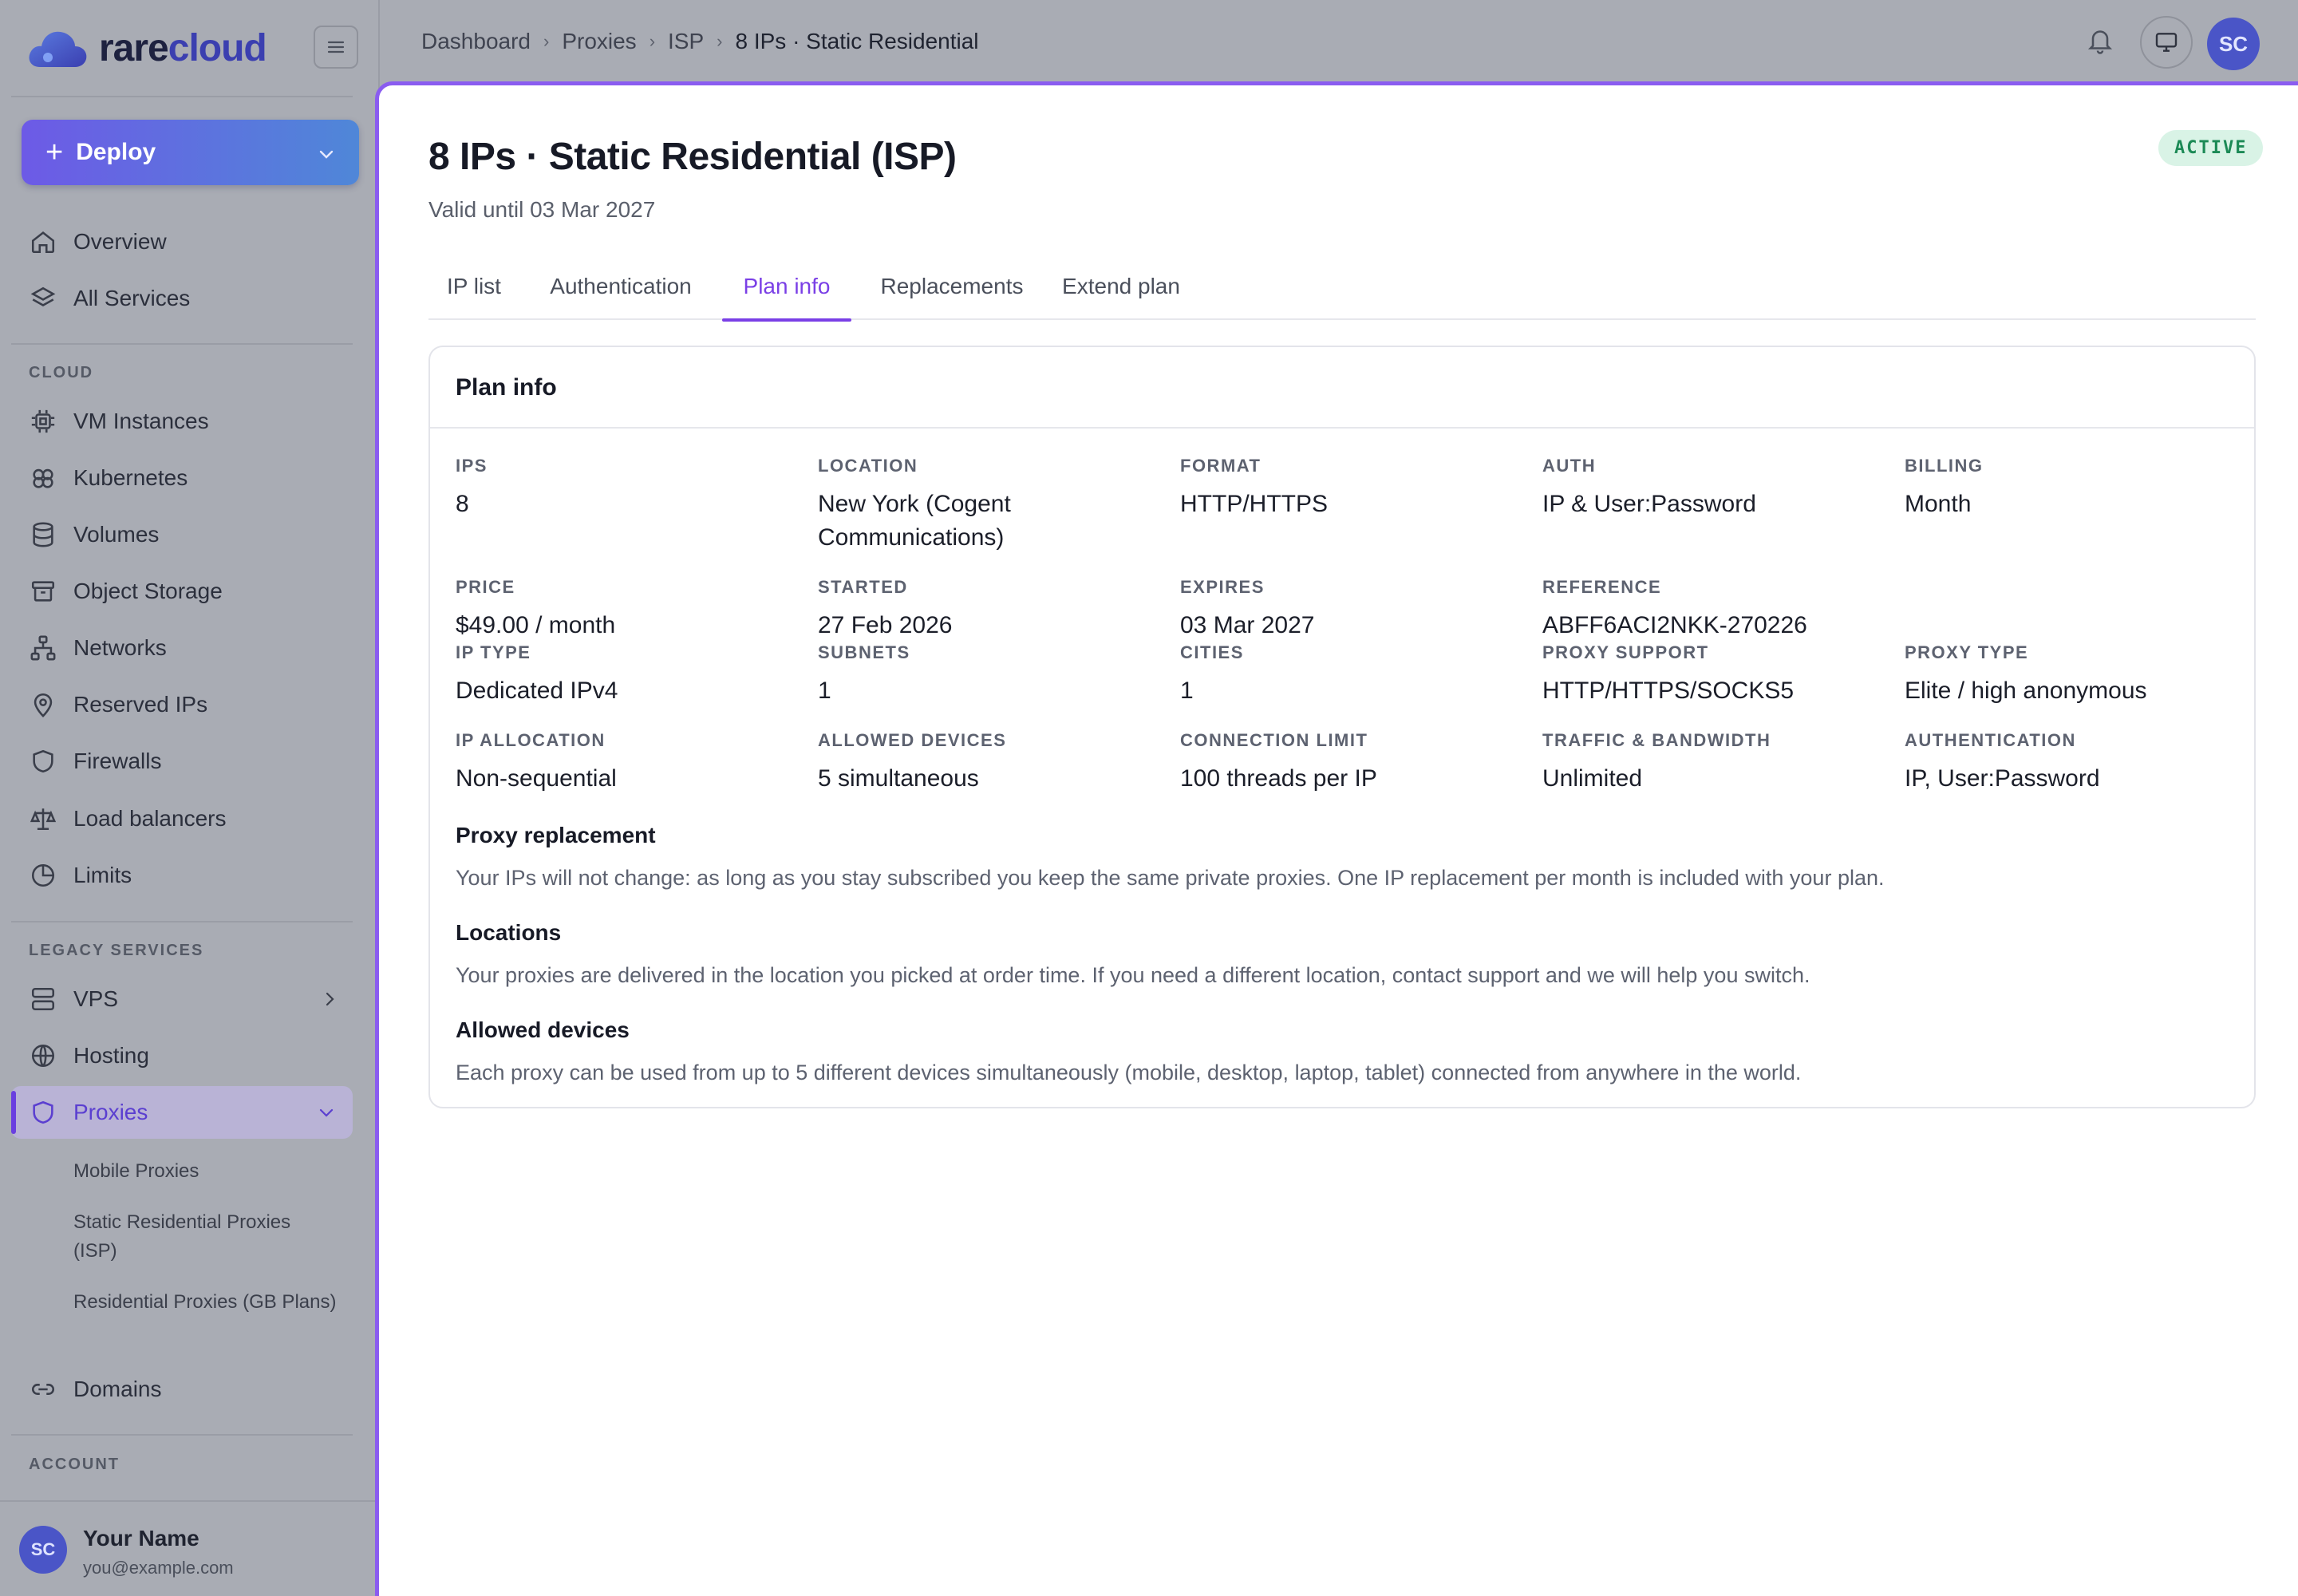 Image resolution: width=2298 pixels, height=1596 pixels. I want to click on field-label: TRAFFIC & BANDWIDTH, so click(1656, 740).